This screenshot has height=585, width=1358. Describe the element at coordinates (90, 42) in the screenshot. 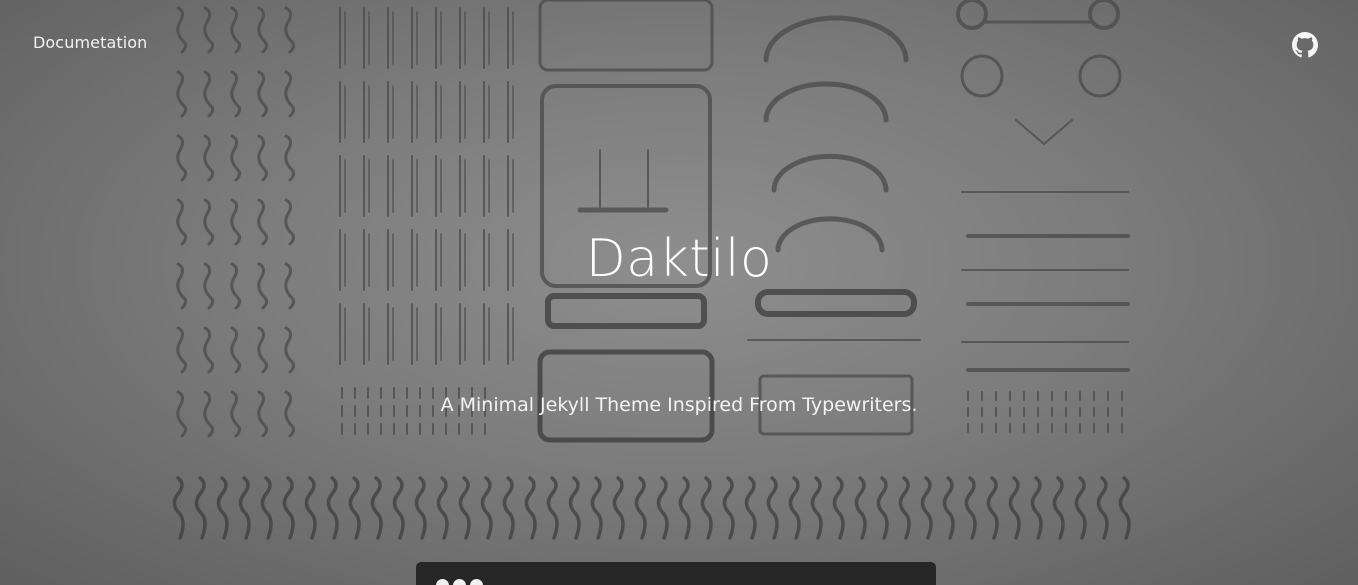

I see `documentation-link: Documetation` at that location.